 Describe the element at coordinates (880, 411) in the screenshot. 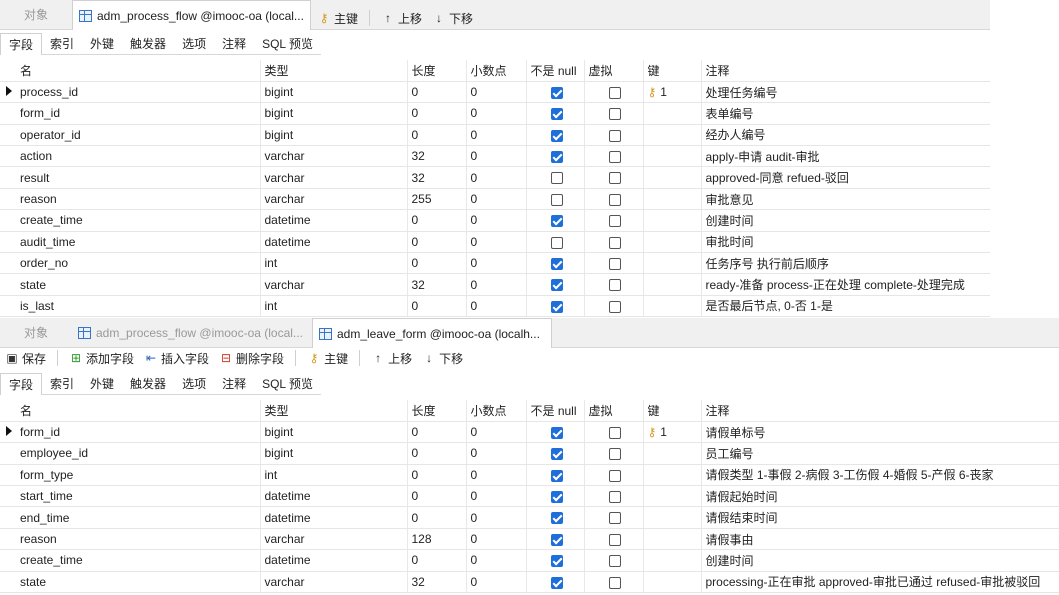

I see `column-header-comment: 注释` at that location.